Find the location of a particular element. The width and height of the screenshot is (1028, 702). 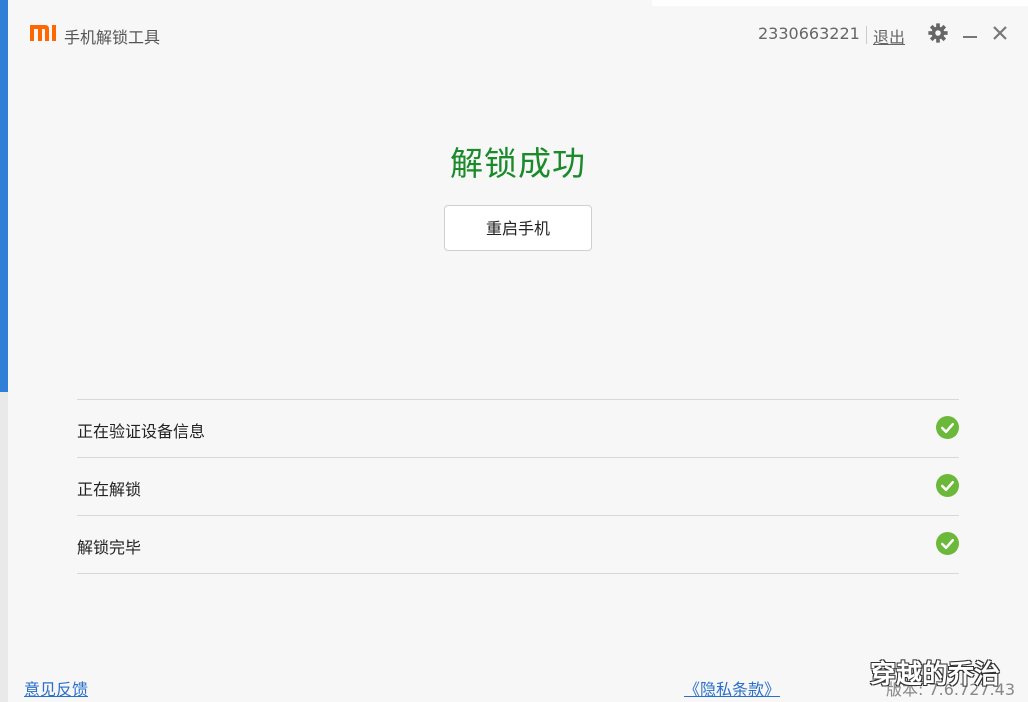

privacy-terms-link: 《隐私条款》 is located at coordinates (732, 688).